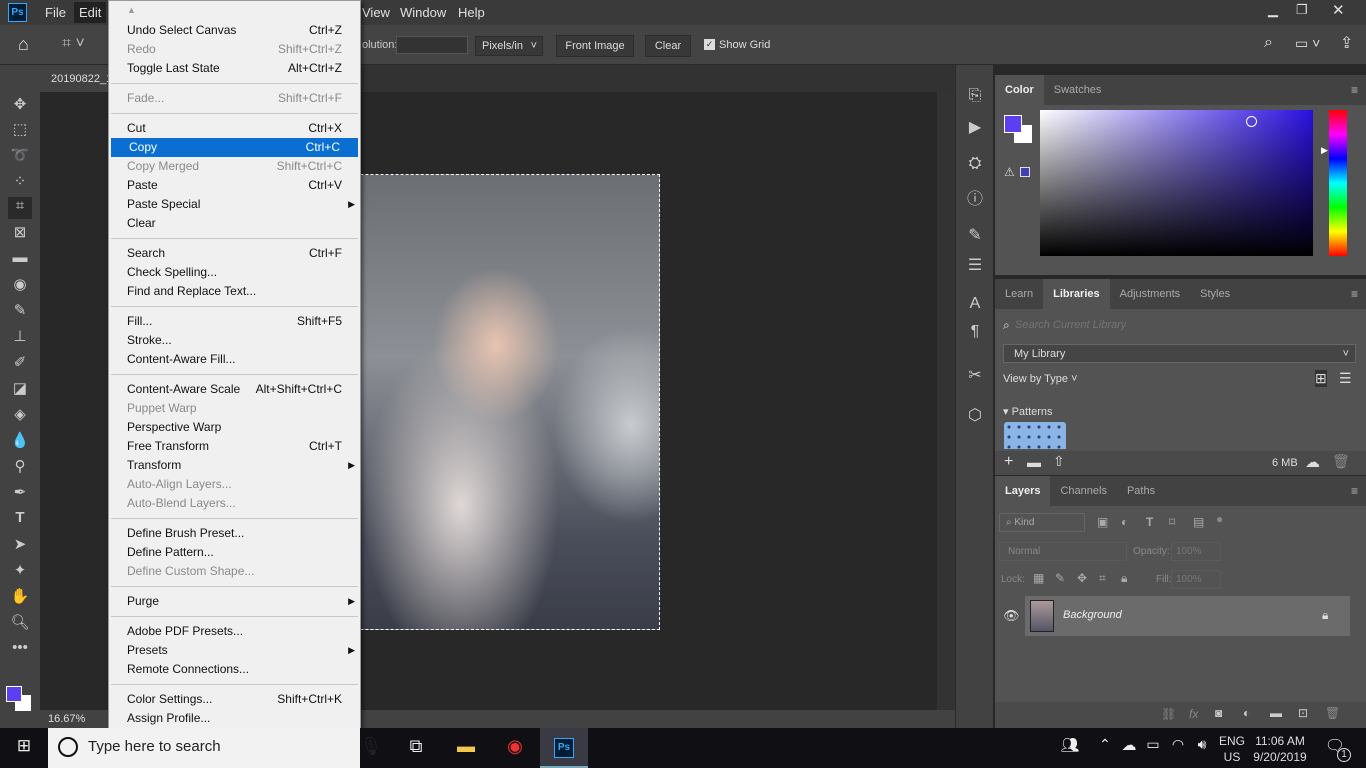  Describe the element at coordinates (975, 375) in the screenshot. I see `tool-presets-icon: ✂` at that location.